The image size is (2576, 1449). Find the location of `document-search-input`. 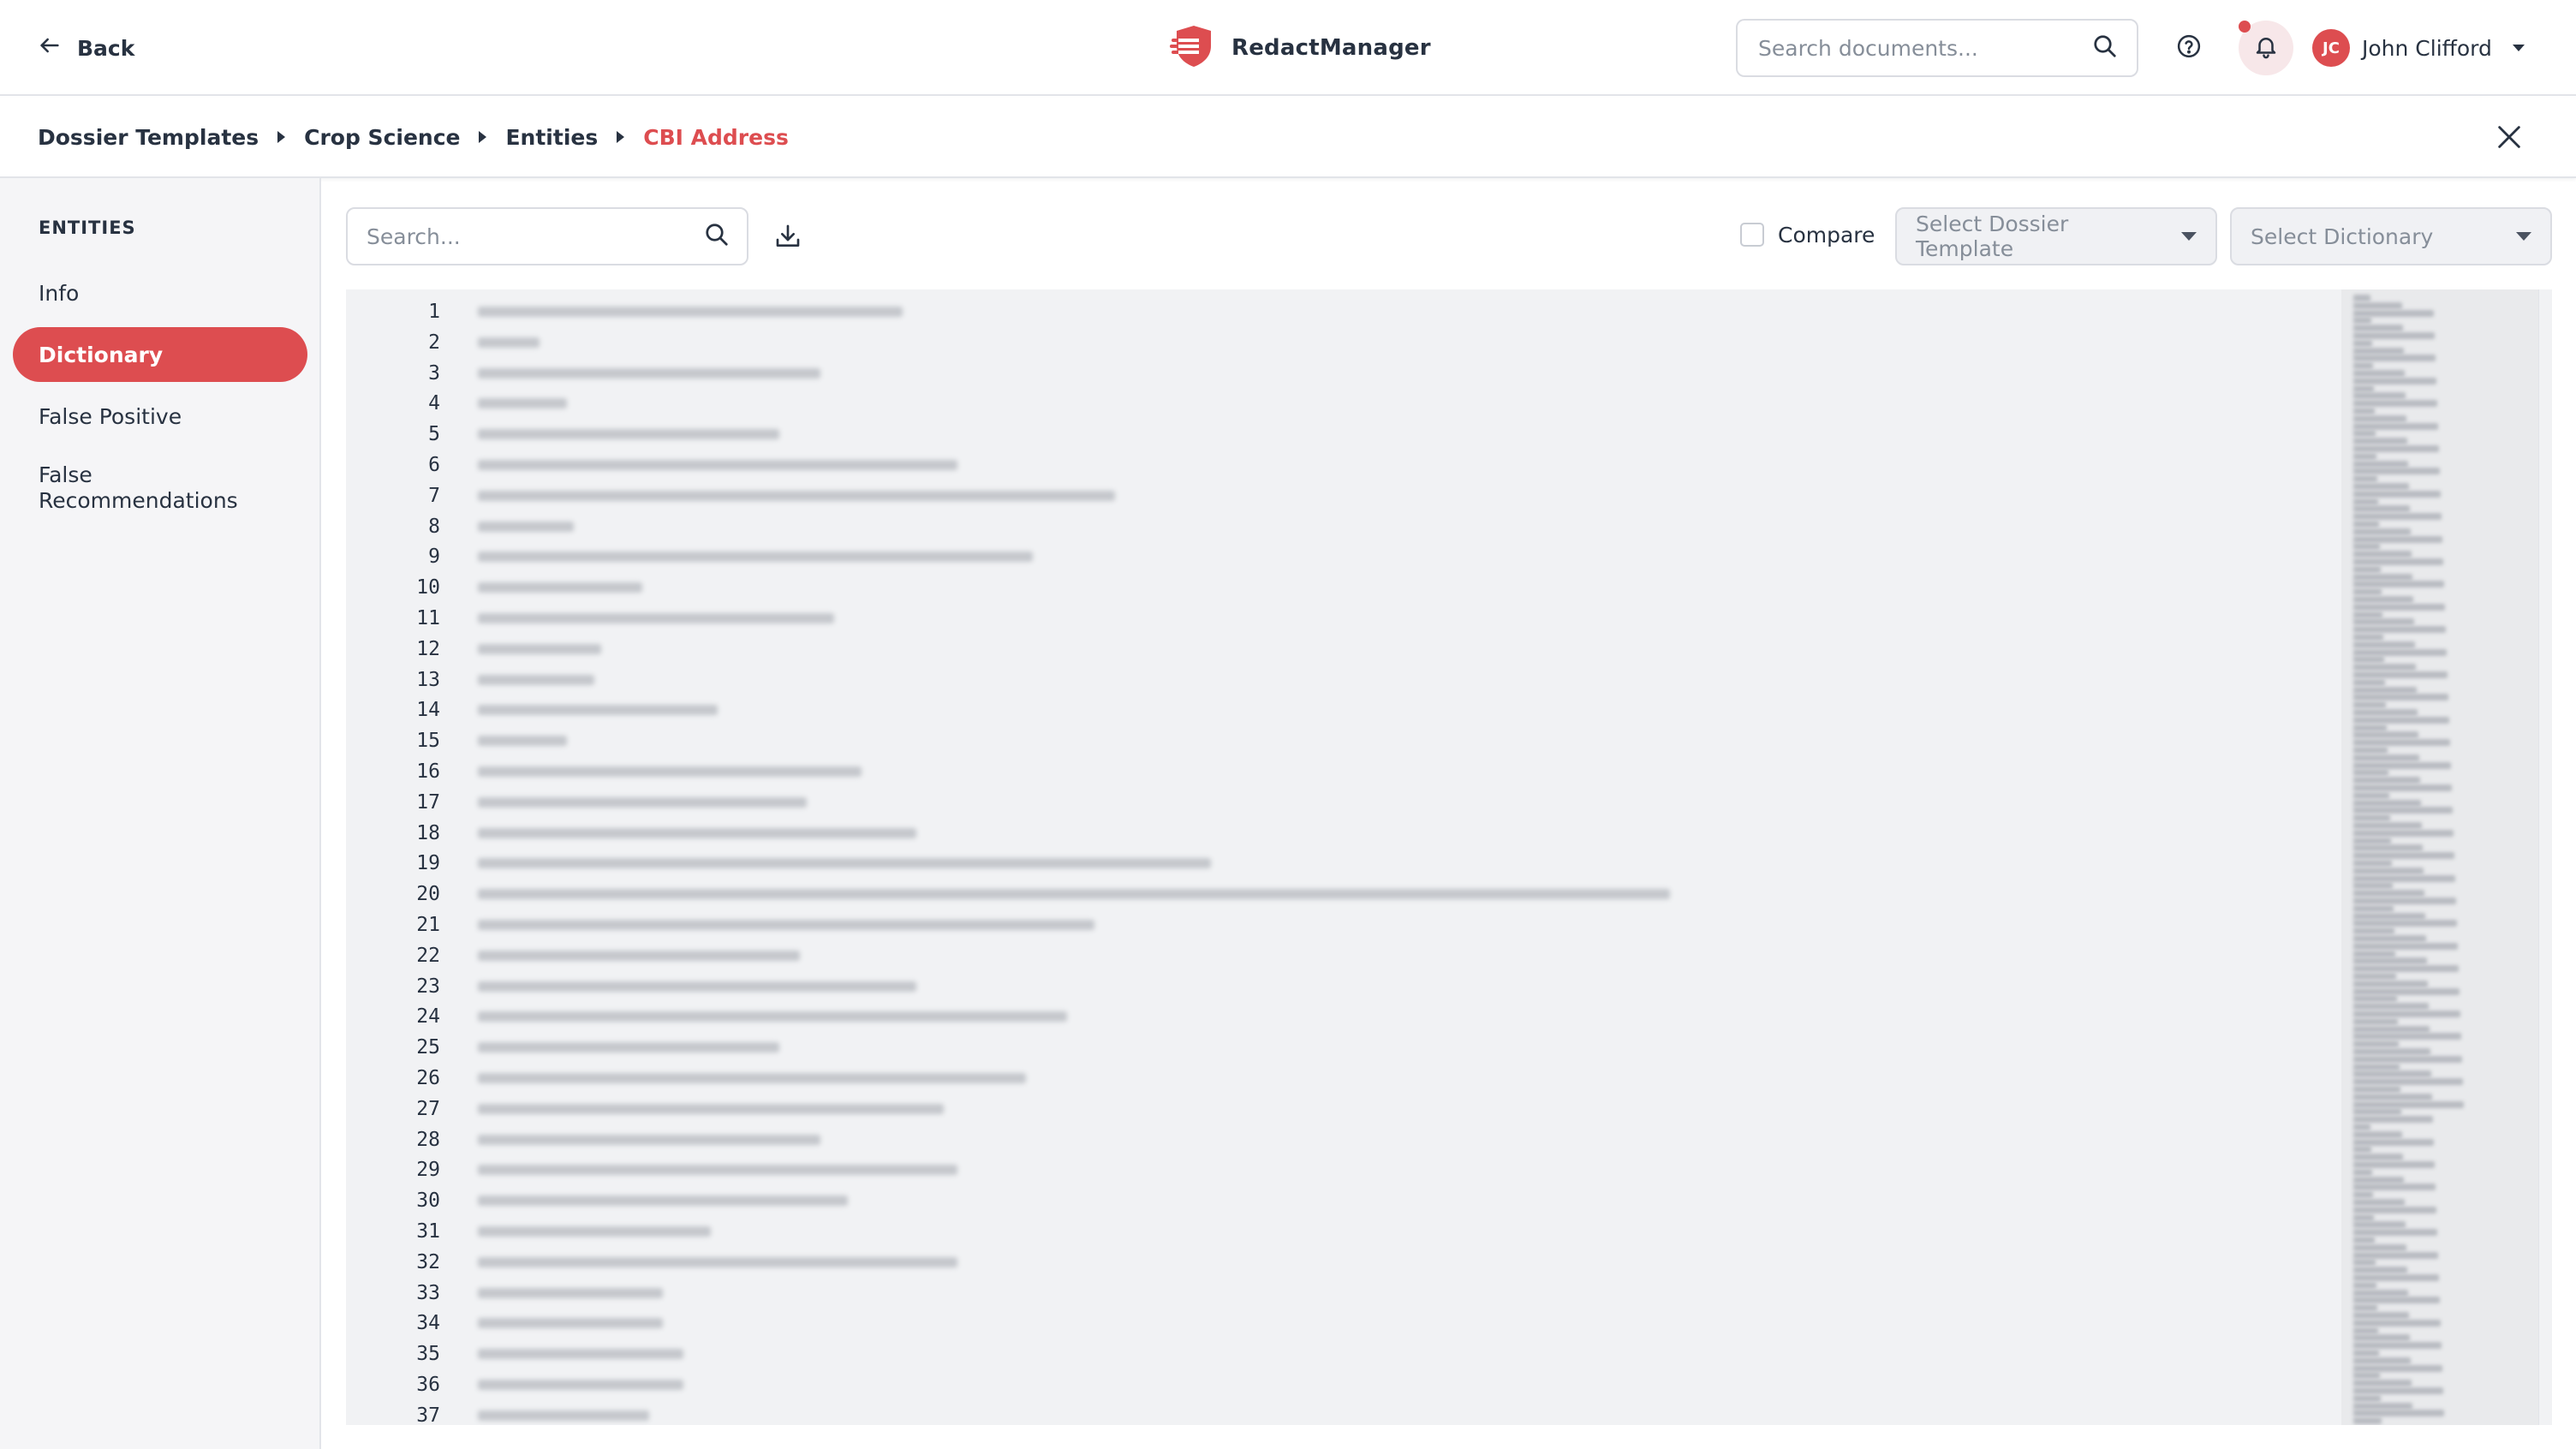

document-search-input is located at coordinates (1924, 48).